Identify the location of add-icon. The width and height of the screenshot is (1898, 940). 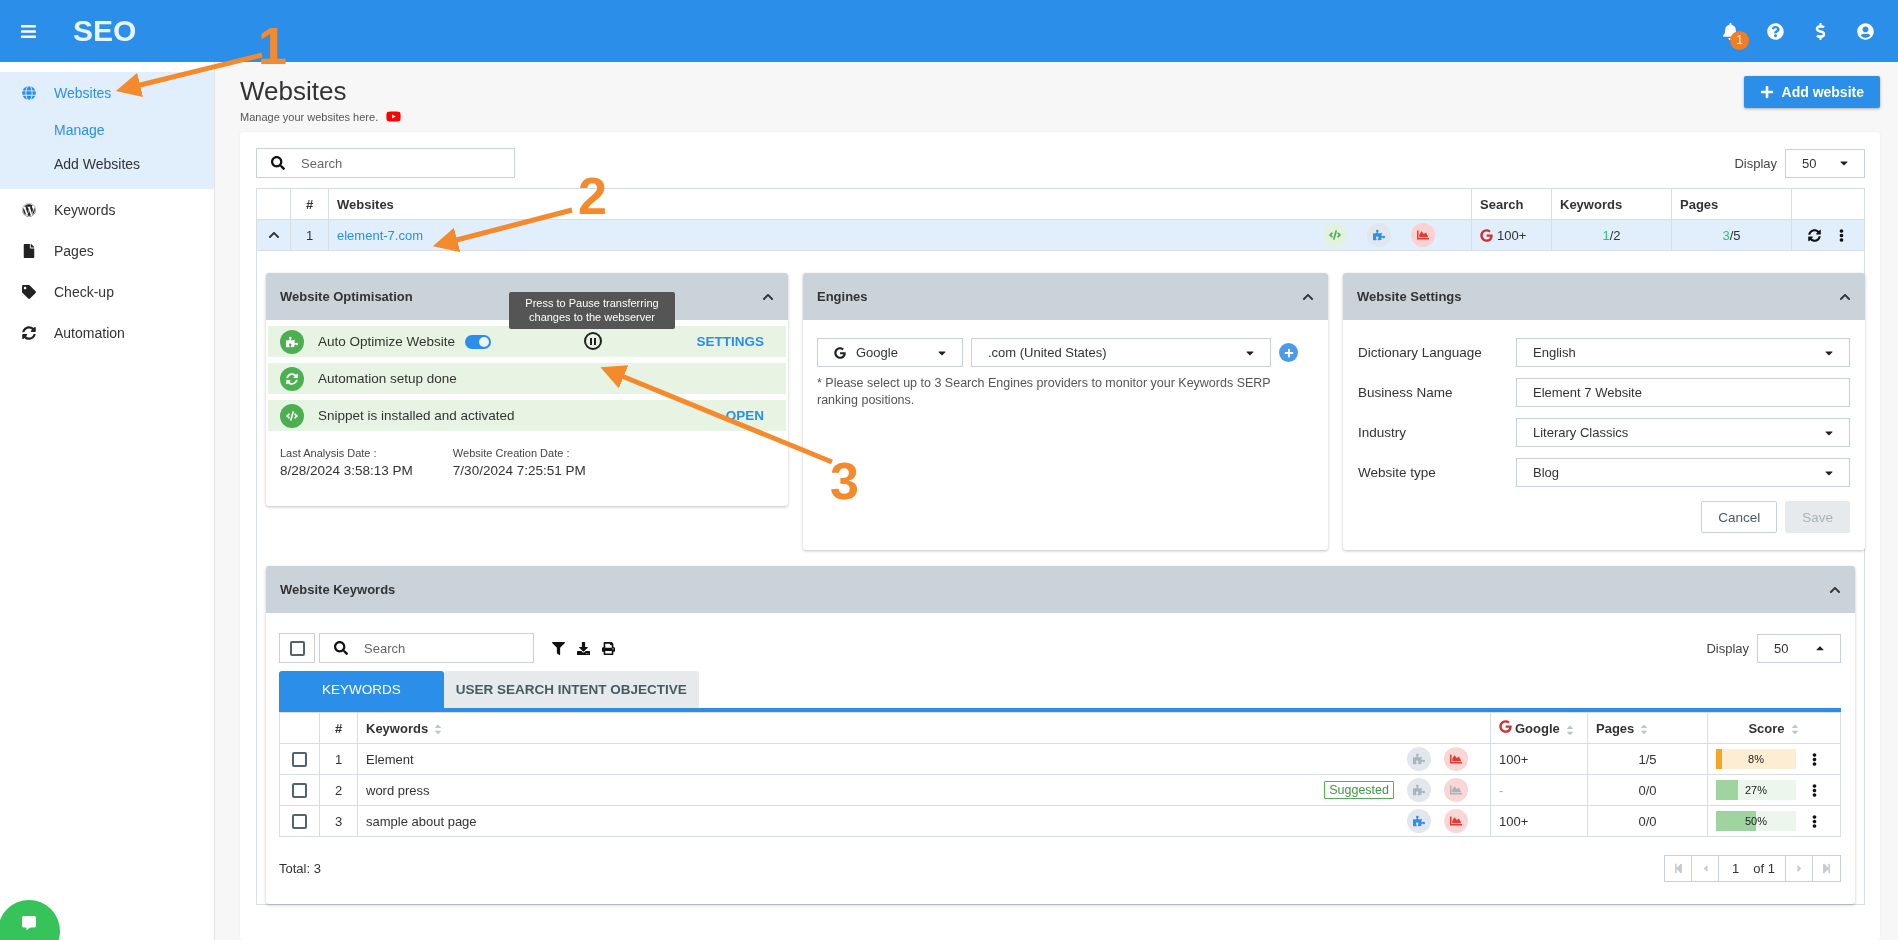
(1288, 352).